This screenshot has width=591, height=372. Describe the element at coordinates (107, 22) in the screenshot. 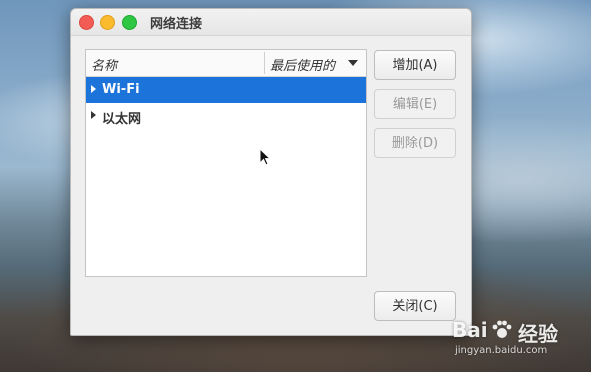

I see `minimize-window-icon` at that location.